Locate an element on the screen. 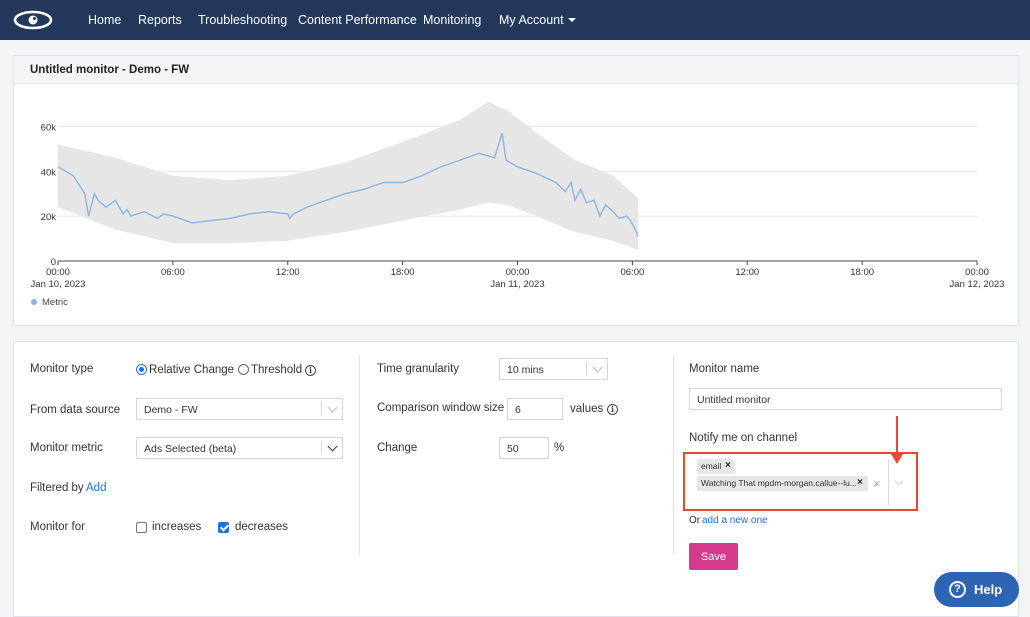  monitor-metric-select: Ads Selected (beta) is located at coordinates (239, 448).